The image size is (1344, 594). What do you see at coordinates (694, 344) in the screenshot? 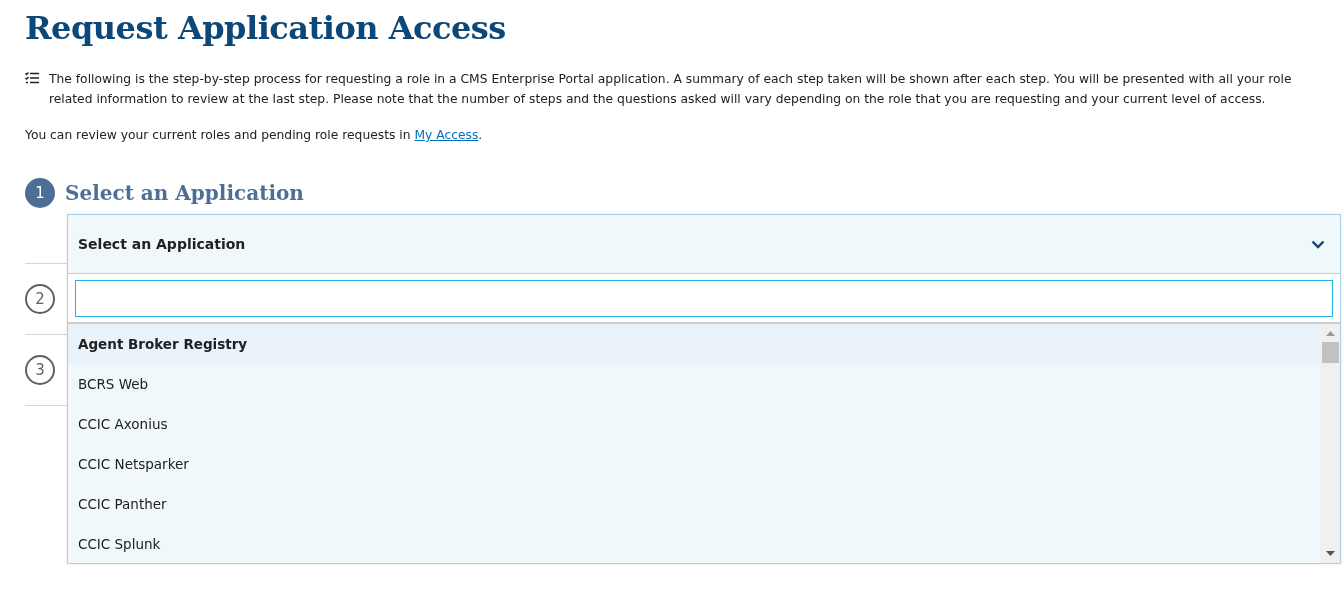
I see `application-option: Agent Broker Registry` at bounding box center [694, 344].